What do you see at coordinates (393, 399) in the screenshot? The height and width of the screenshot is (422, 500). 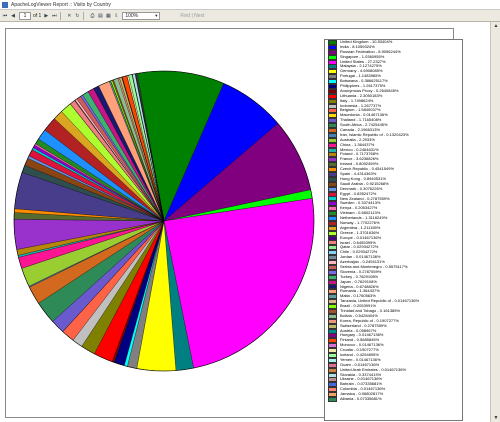 I see `legend-item: Albania - 0.07335681%` at bounding box center [393, 399].